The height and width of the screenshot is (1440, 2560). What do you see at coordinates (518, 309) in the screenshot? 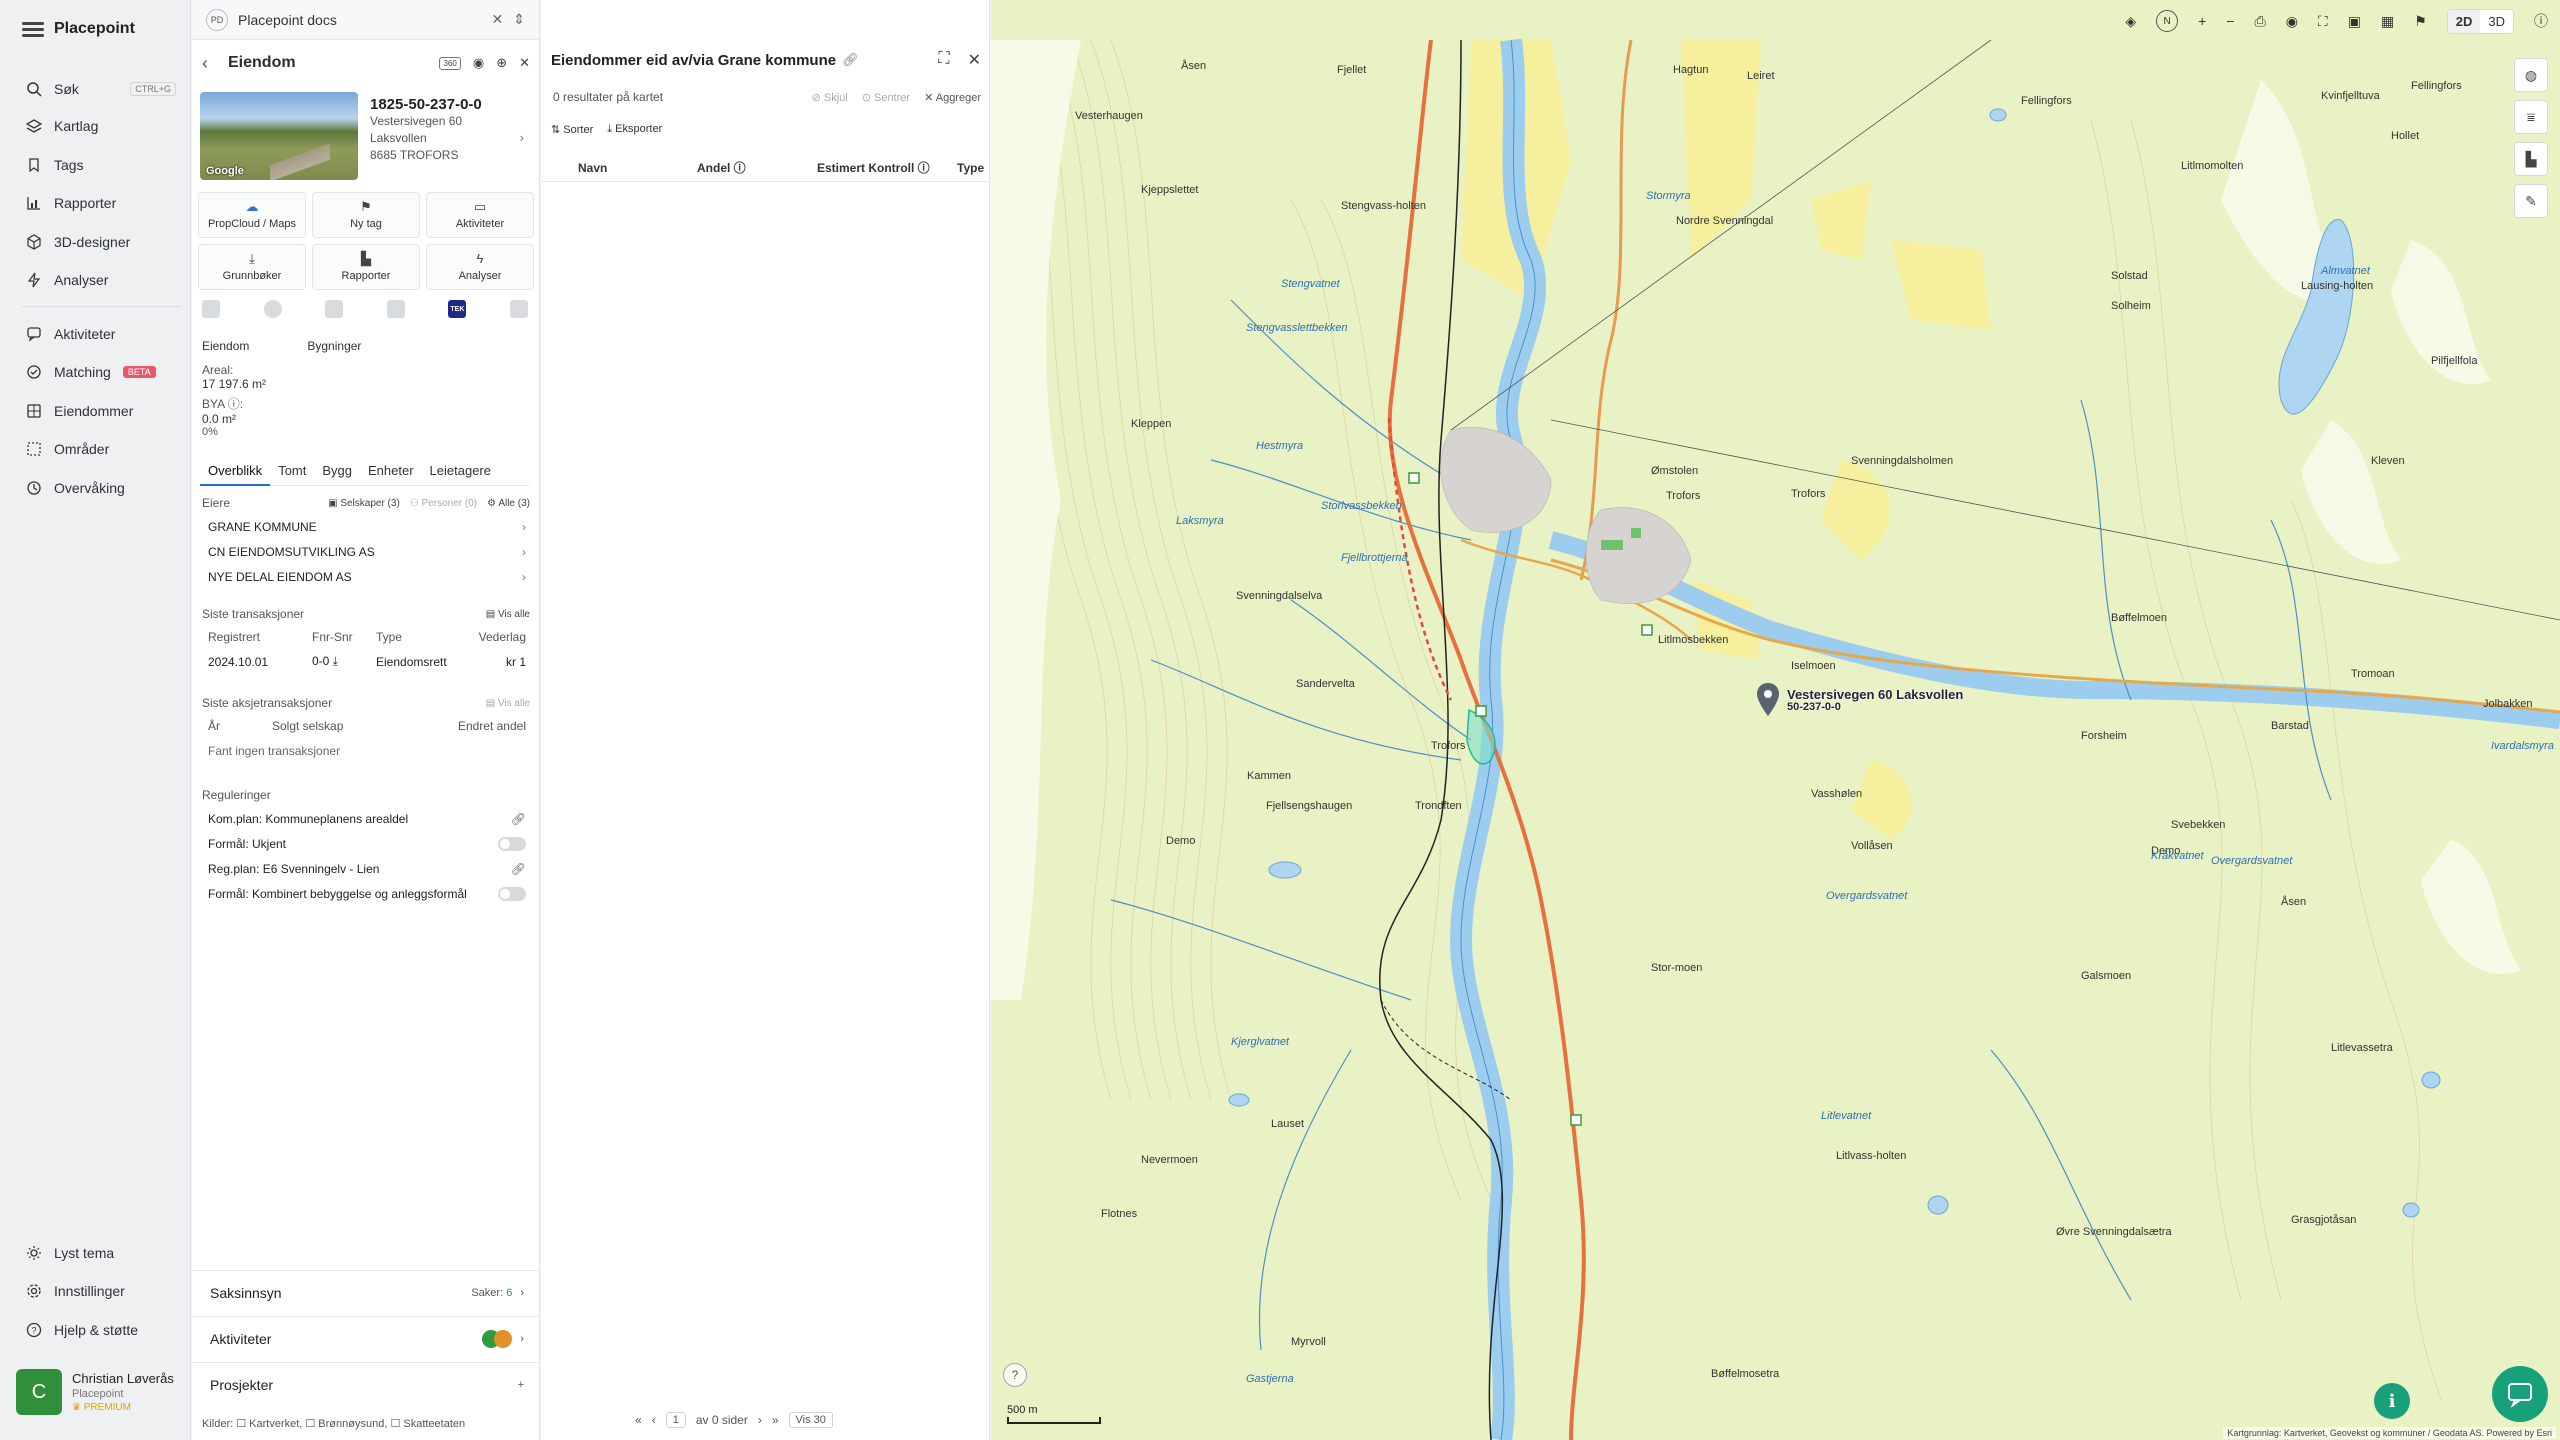
I see `source-house-icon` at bounding box center [518, 309].